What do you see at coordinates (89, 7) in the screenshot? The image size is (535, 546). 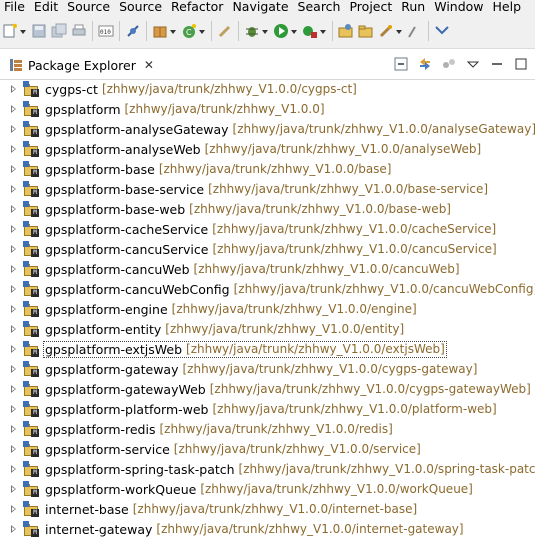 I see `menu-source: Source` at bounding box center [89, 7].